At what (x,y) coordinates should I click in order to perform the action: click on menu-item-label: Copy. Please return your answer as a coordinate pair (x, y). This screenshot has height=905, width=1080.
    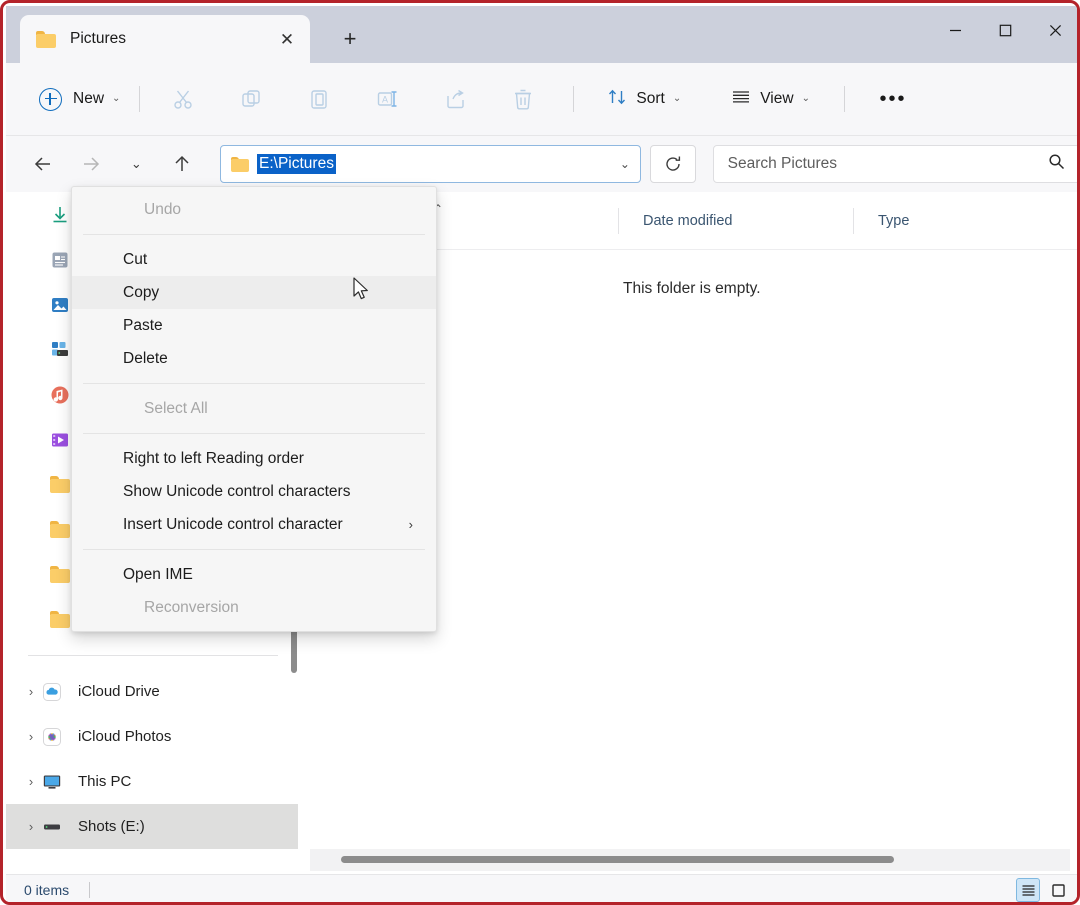
    Looking at the image, I should click on (141, 292).